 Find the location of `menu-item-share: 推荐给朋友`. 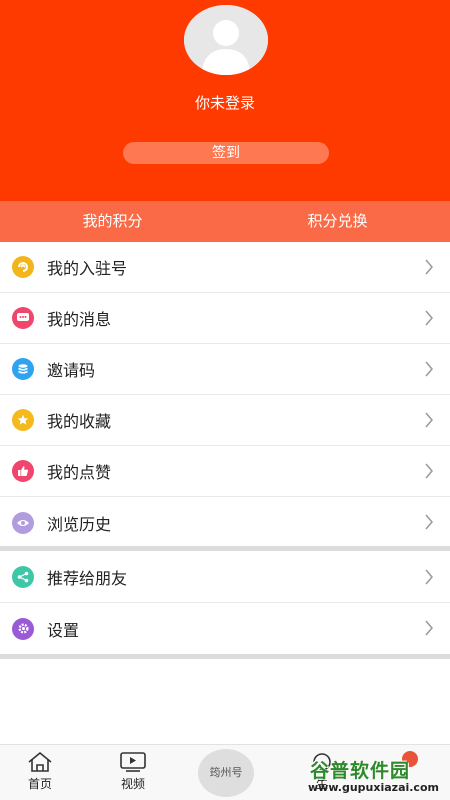

menu-item-share: 推荐给朋友 is located at coordinates (225, 577).